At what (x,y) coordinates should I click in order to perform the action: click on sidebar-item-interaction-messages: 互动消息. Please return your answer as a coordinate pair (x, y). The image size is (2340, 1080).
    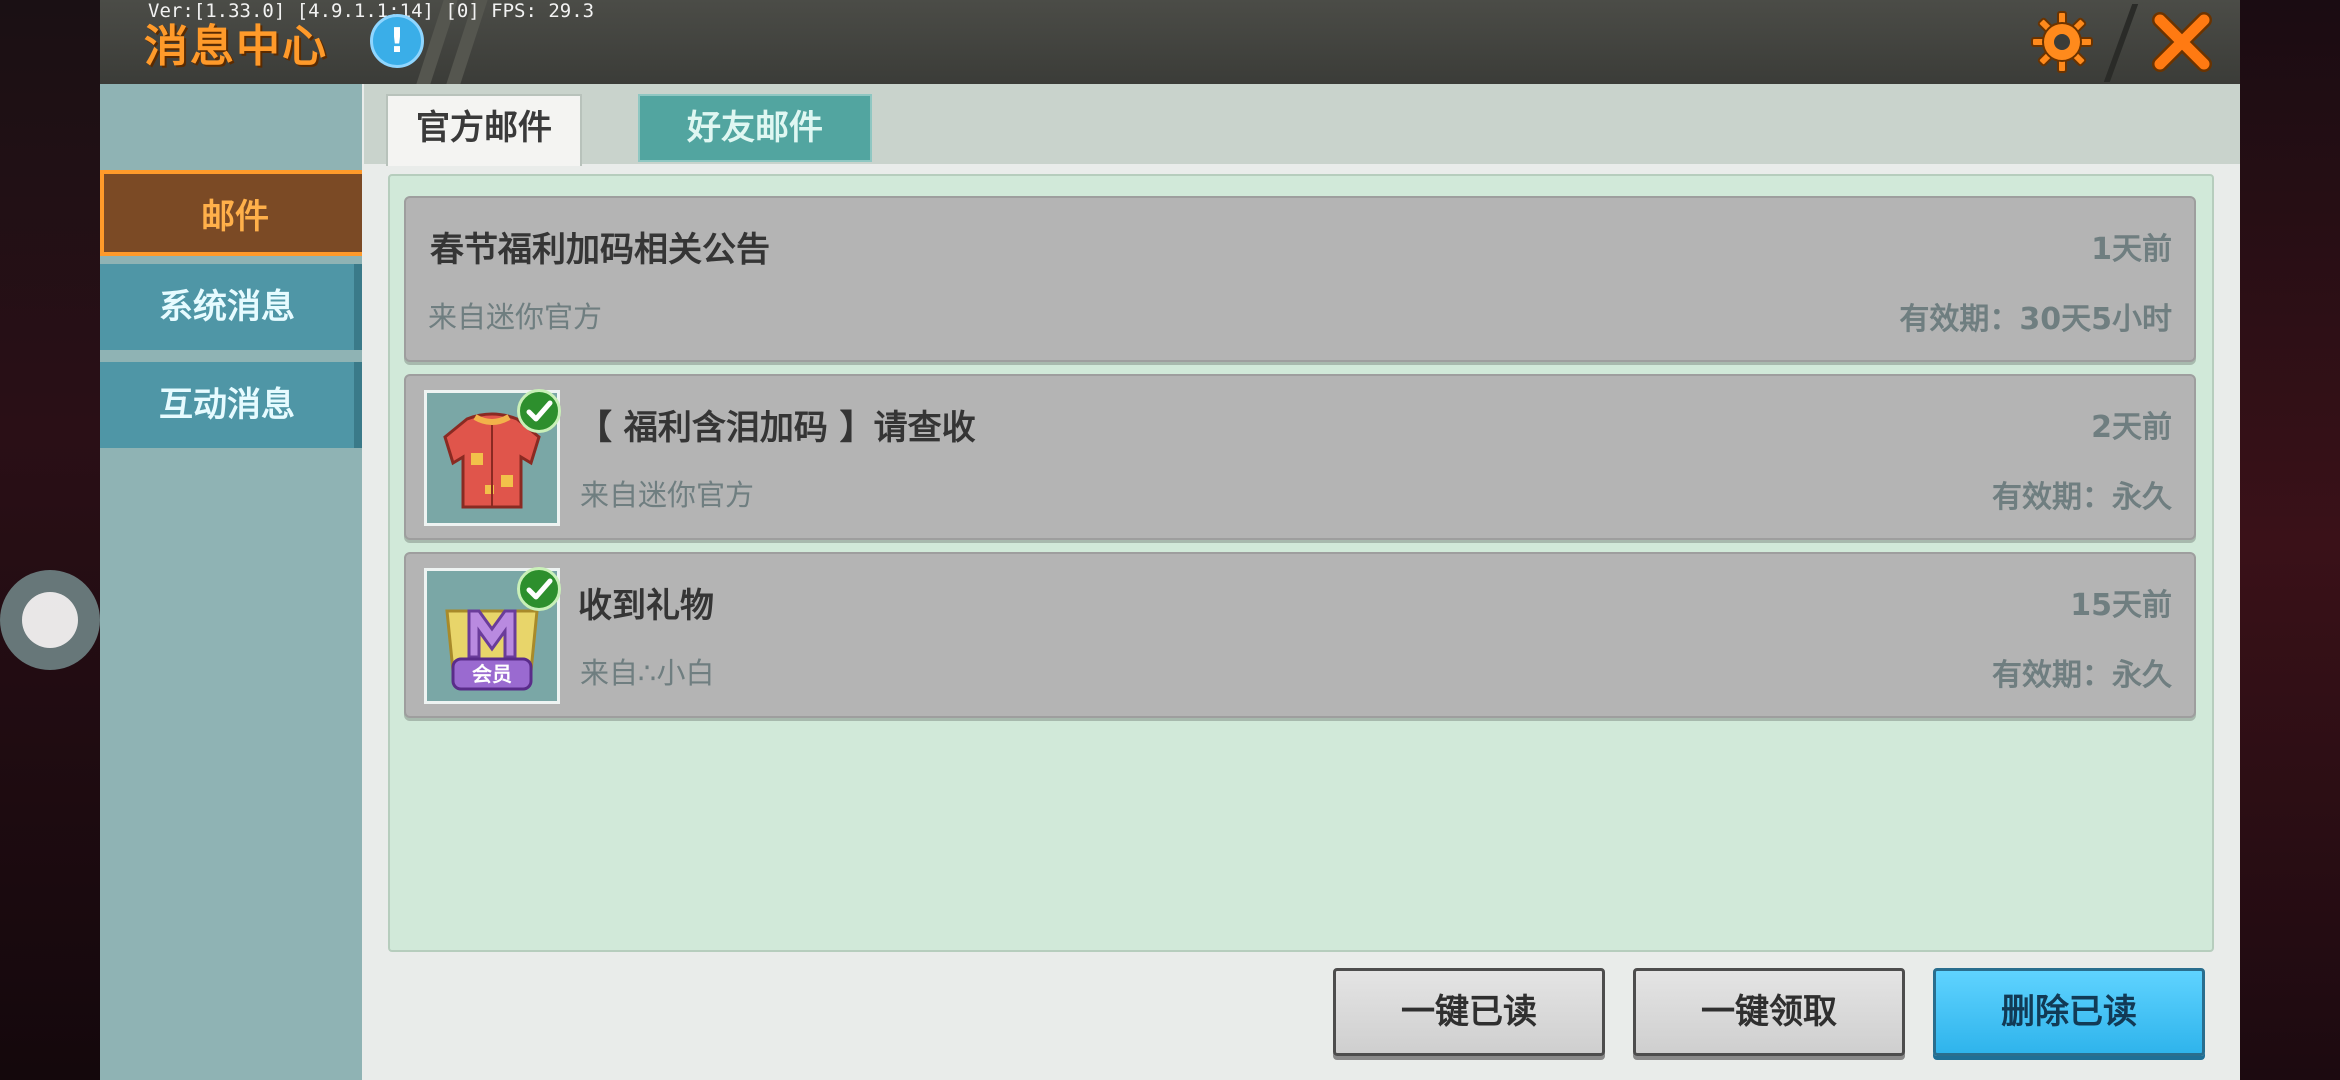
    Looking at the image, I should click on (231, 405).